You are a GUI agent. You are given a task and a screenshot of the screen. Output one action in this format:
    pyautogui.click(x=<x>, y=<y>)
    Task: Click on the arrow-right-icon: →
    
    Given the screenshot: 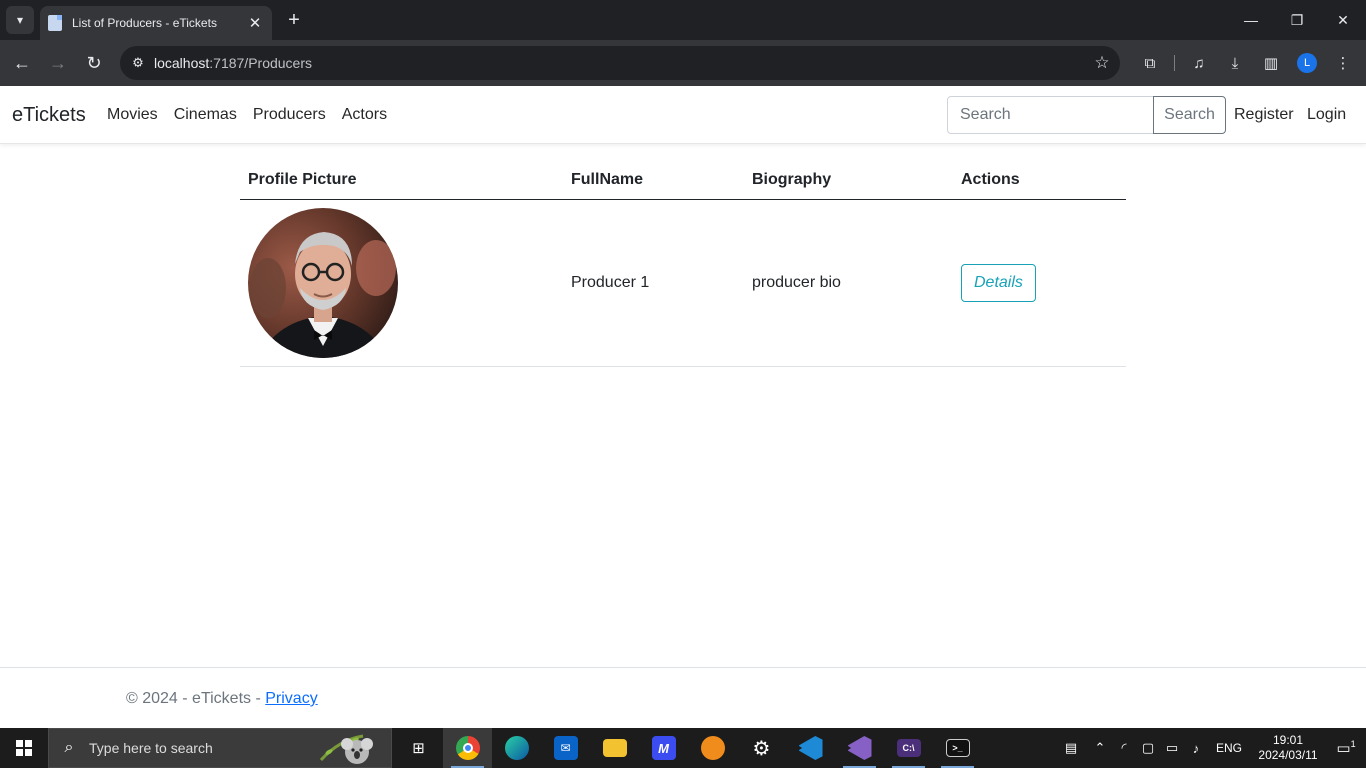 What is the action you would take?
    pyautogui.click(x=58, y=62)
    